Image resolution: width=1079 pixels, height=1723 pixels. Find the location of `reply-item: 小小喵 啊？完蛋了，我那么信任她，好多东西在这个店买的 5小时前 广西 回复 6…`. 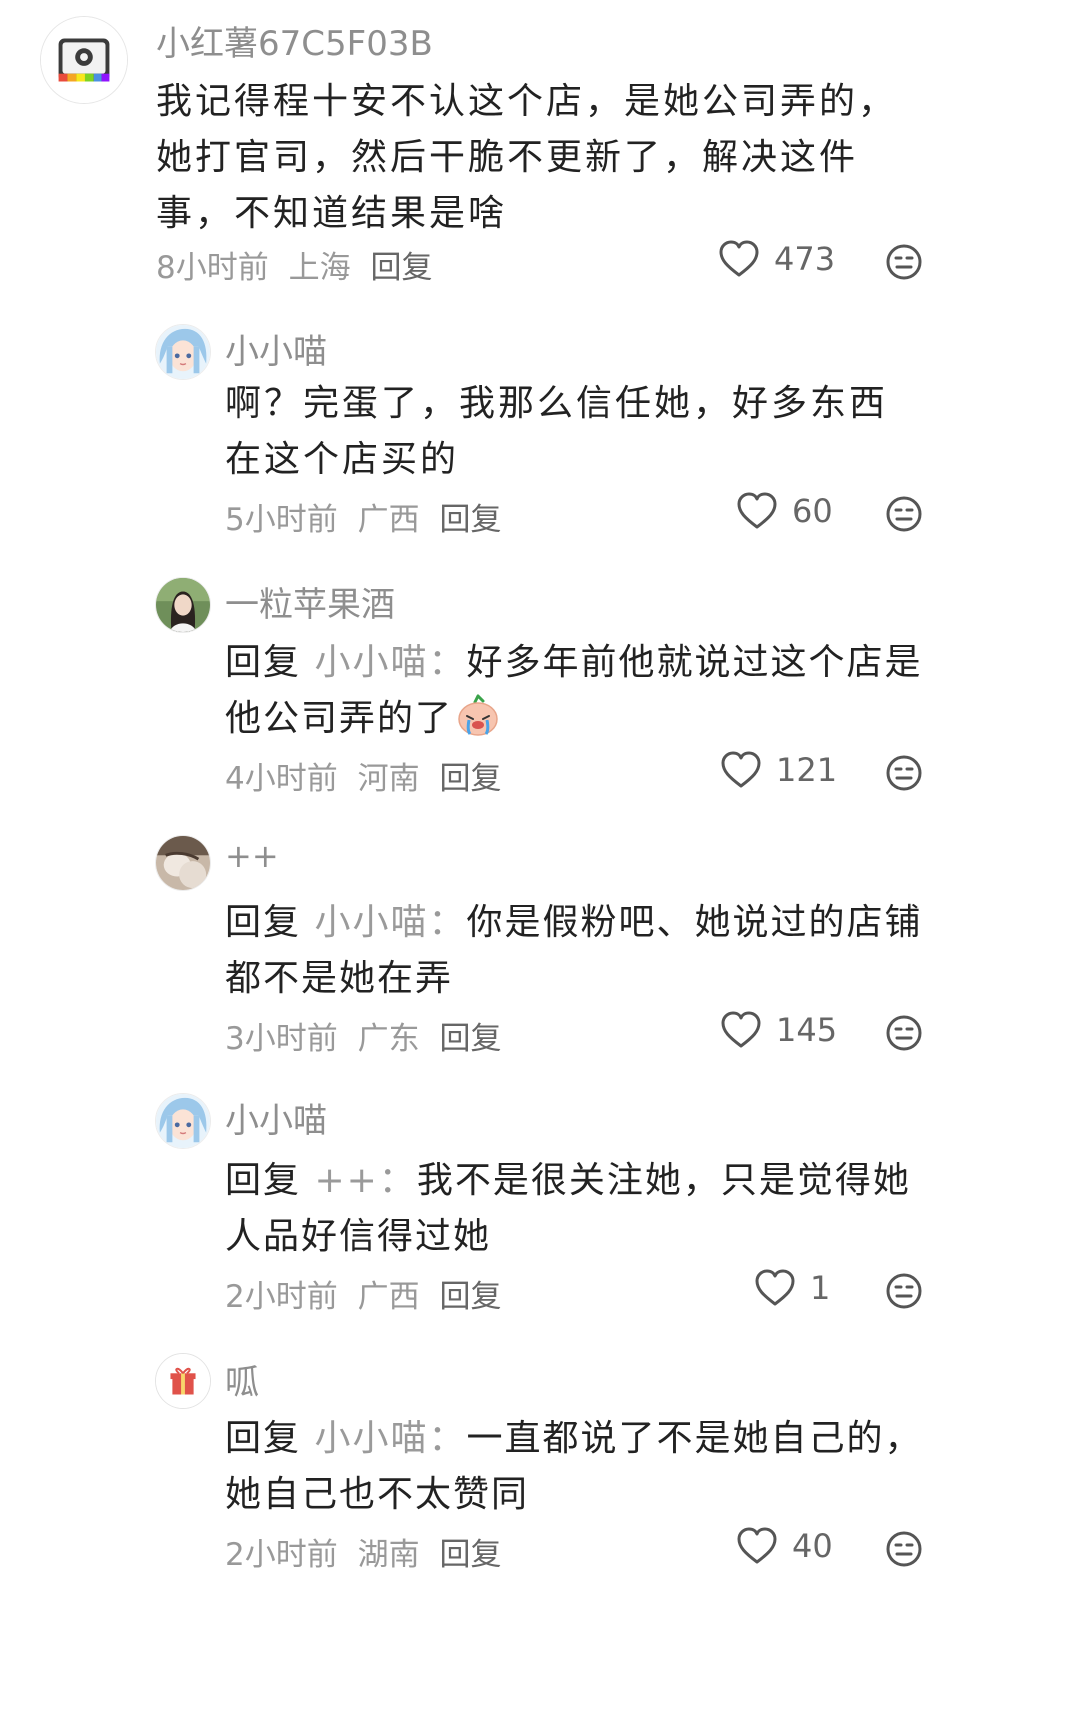

reply-item: 小小喵 啊？完蛋了，我那么信任她，好多东西在这个店买的 5小时前 广西 回复 6… is located at coordinates (539, 427).